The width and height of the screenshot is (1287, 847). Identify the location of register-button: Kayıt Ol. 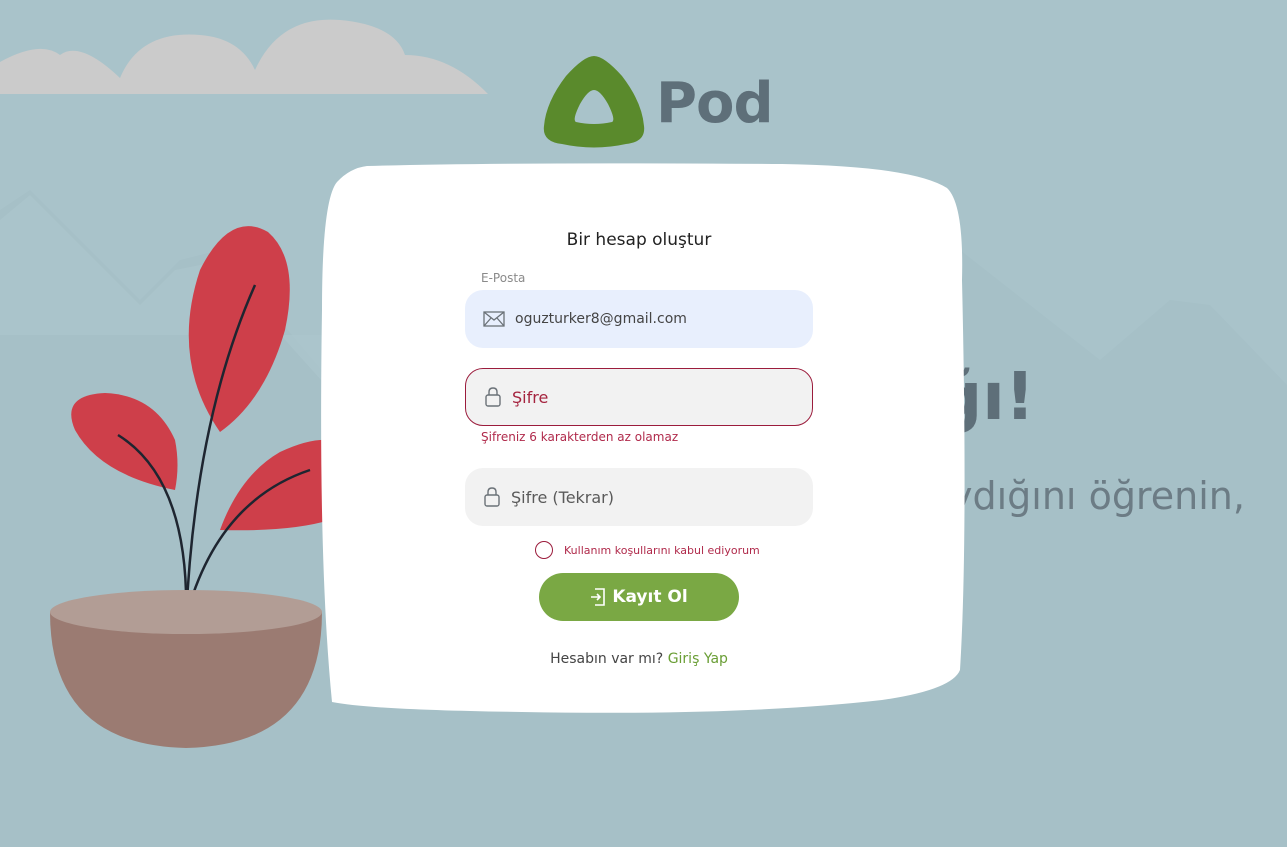
(639, 597).